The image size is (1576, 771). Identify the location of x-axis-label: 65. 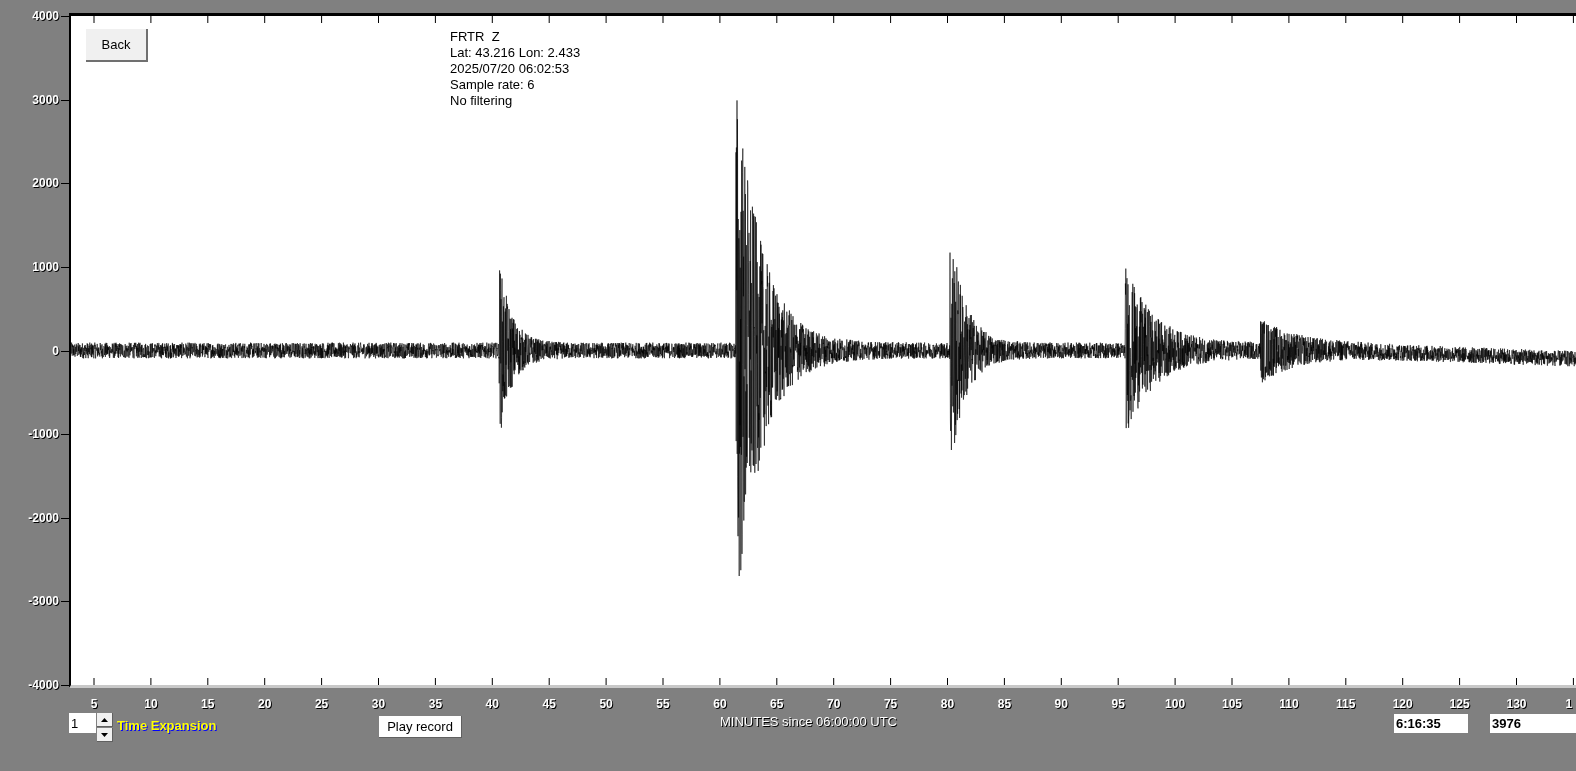
(777, 704).